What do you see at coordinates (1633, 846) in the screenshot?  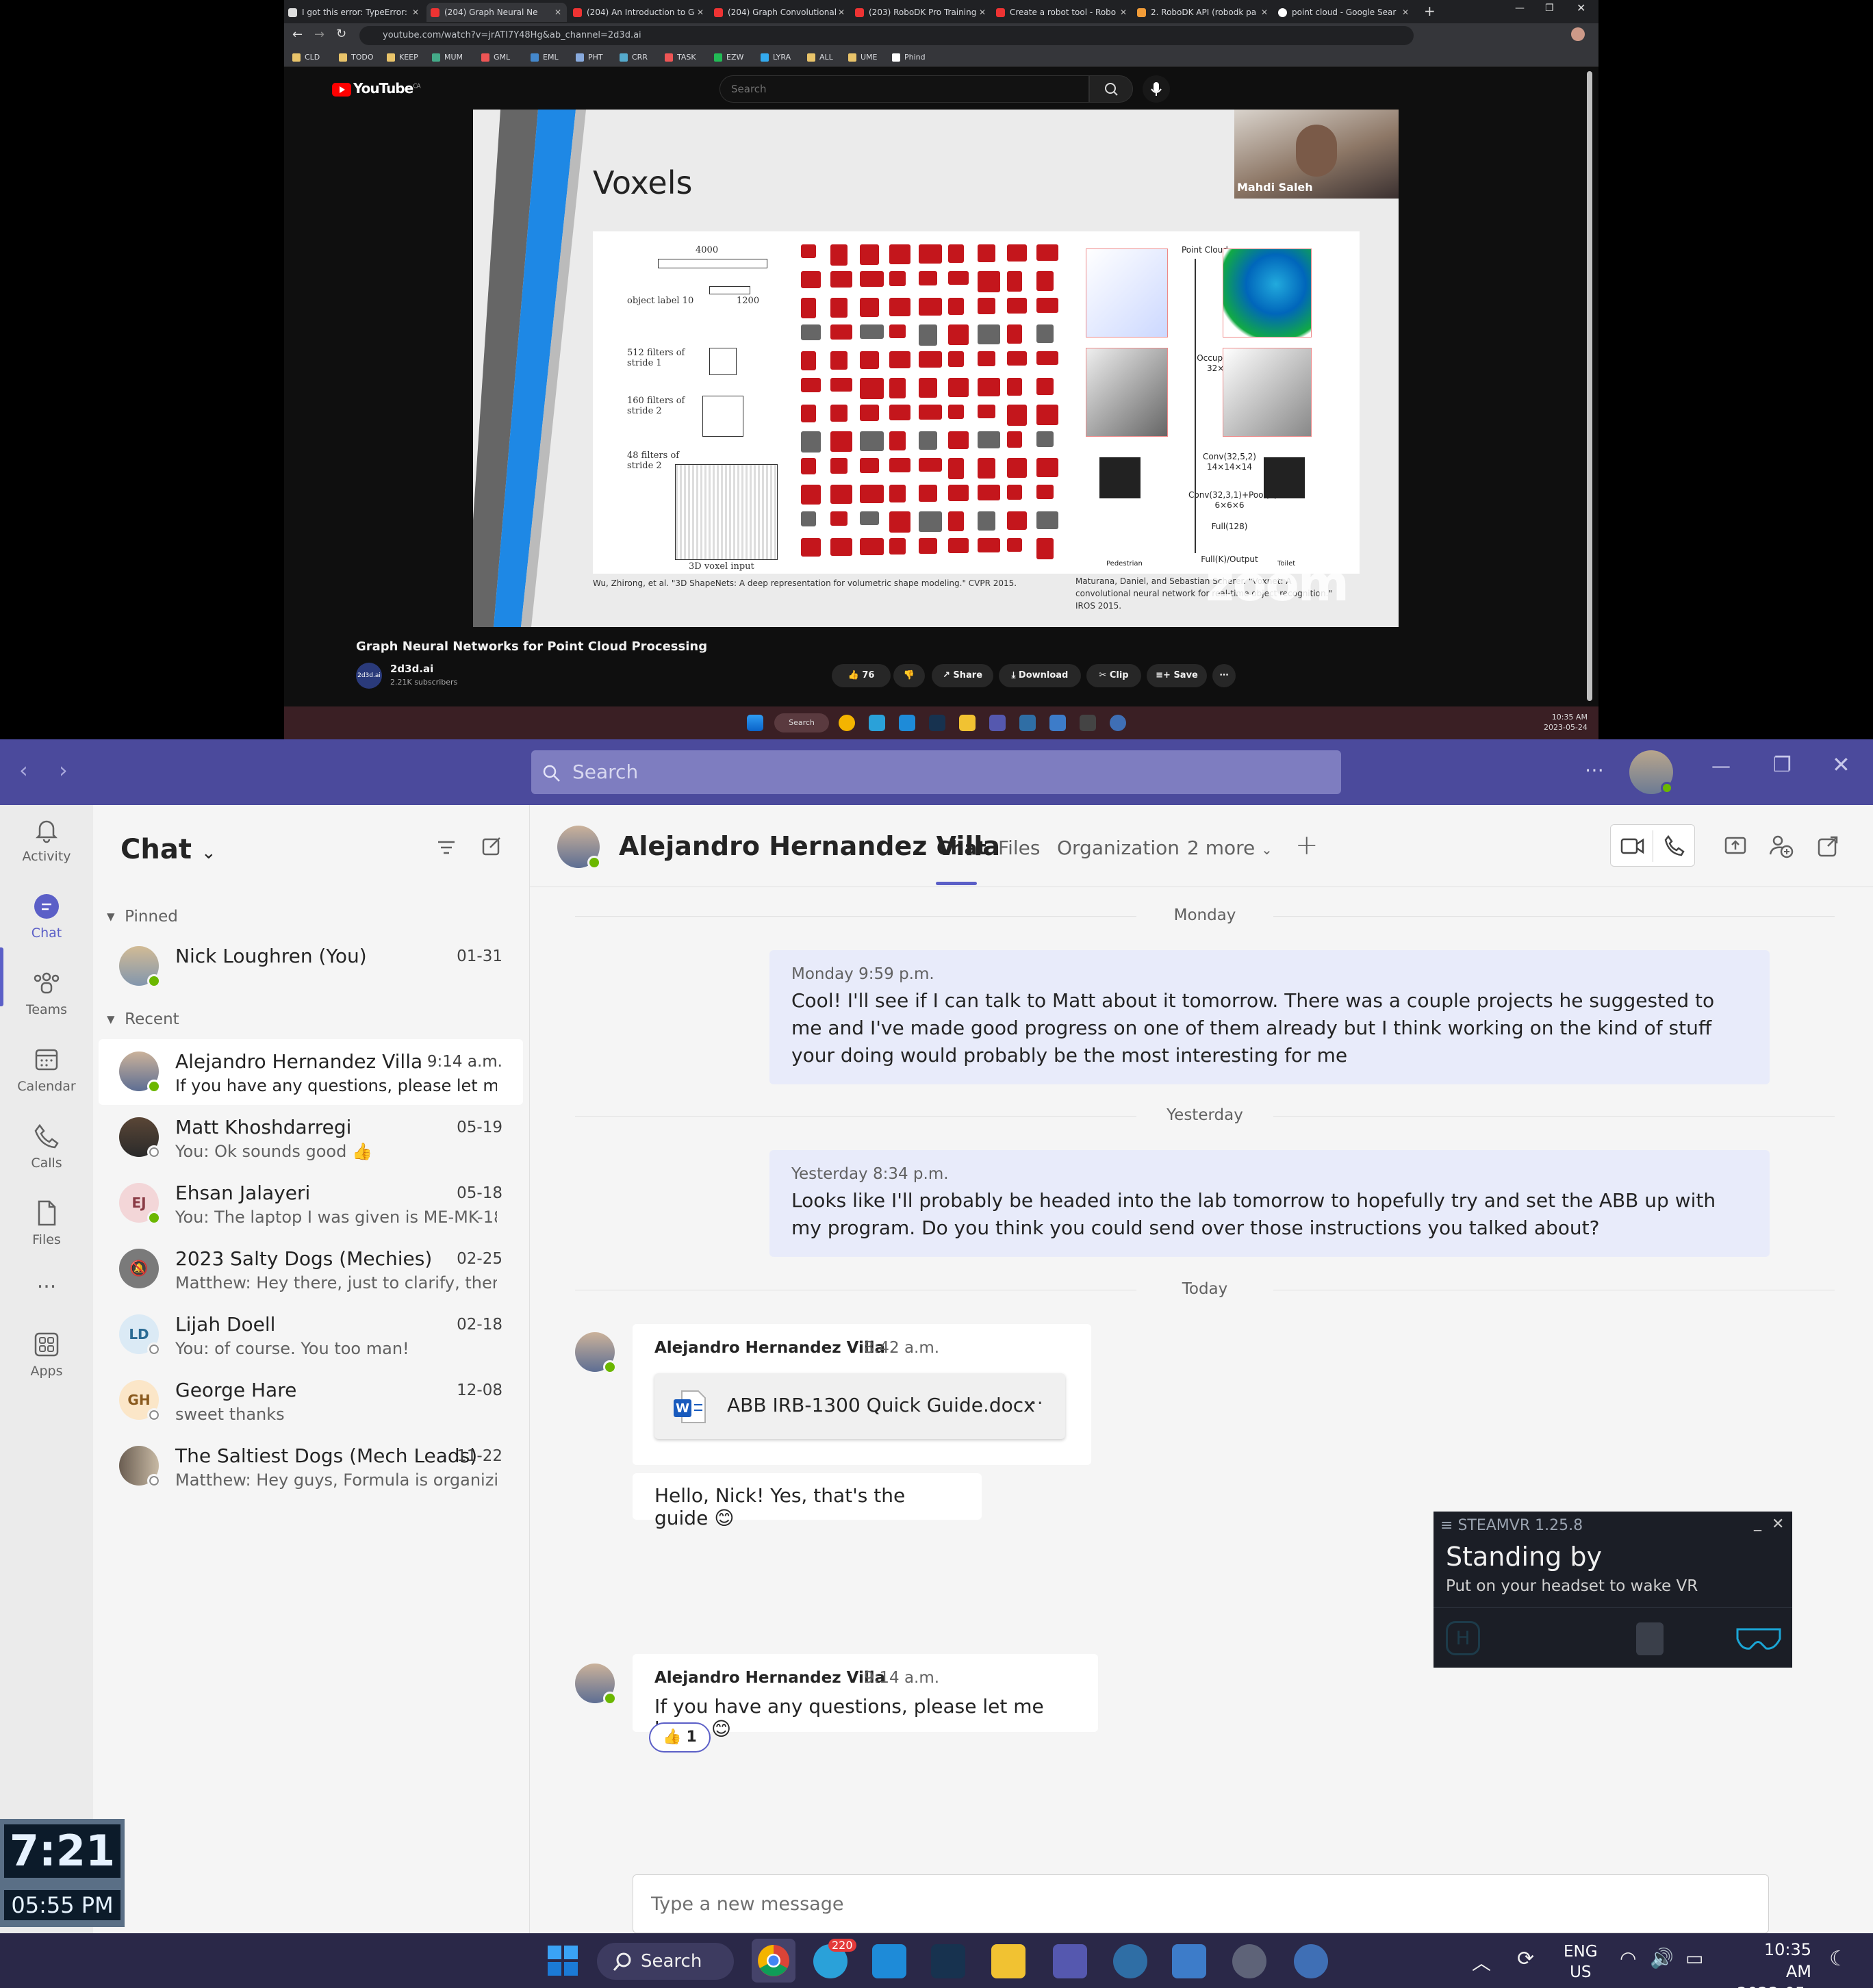 I see `video-call-icon` at bounding box center [1633, 846].